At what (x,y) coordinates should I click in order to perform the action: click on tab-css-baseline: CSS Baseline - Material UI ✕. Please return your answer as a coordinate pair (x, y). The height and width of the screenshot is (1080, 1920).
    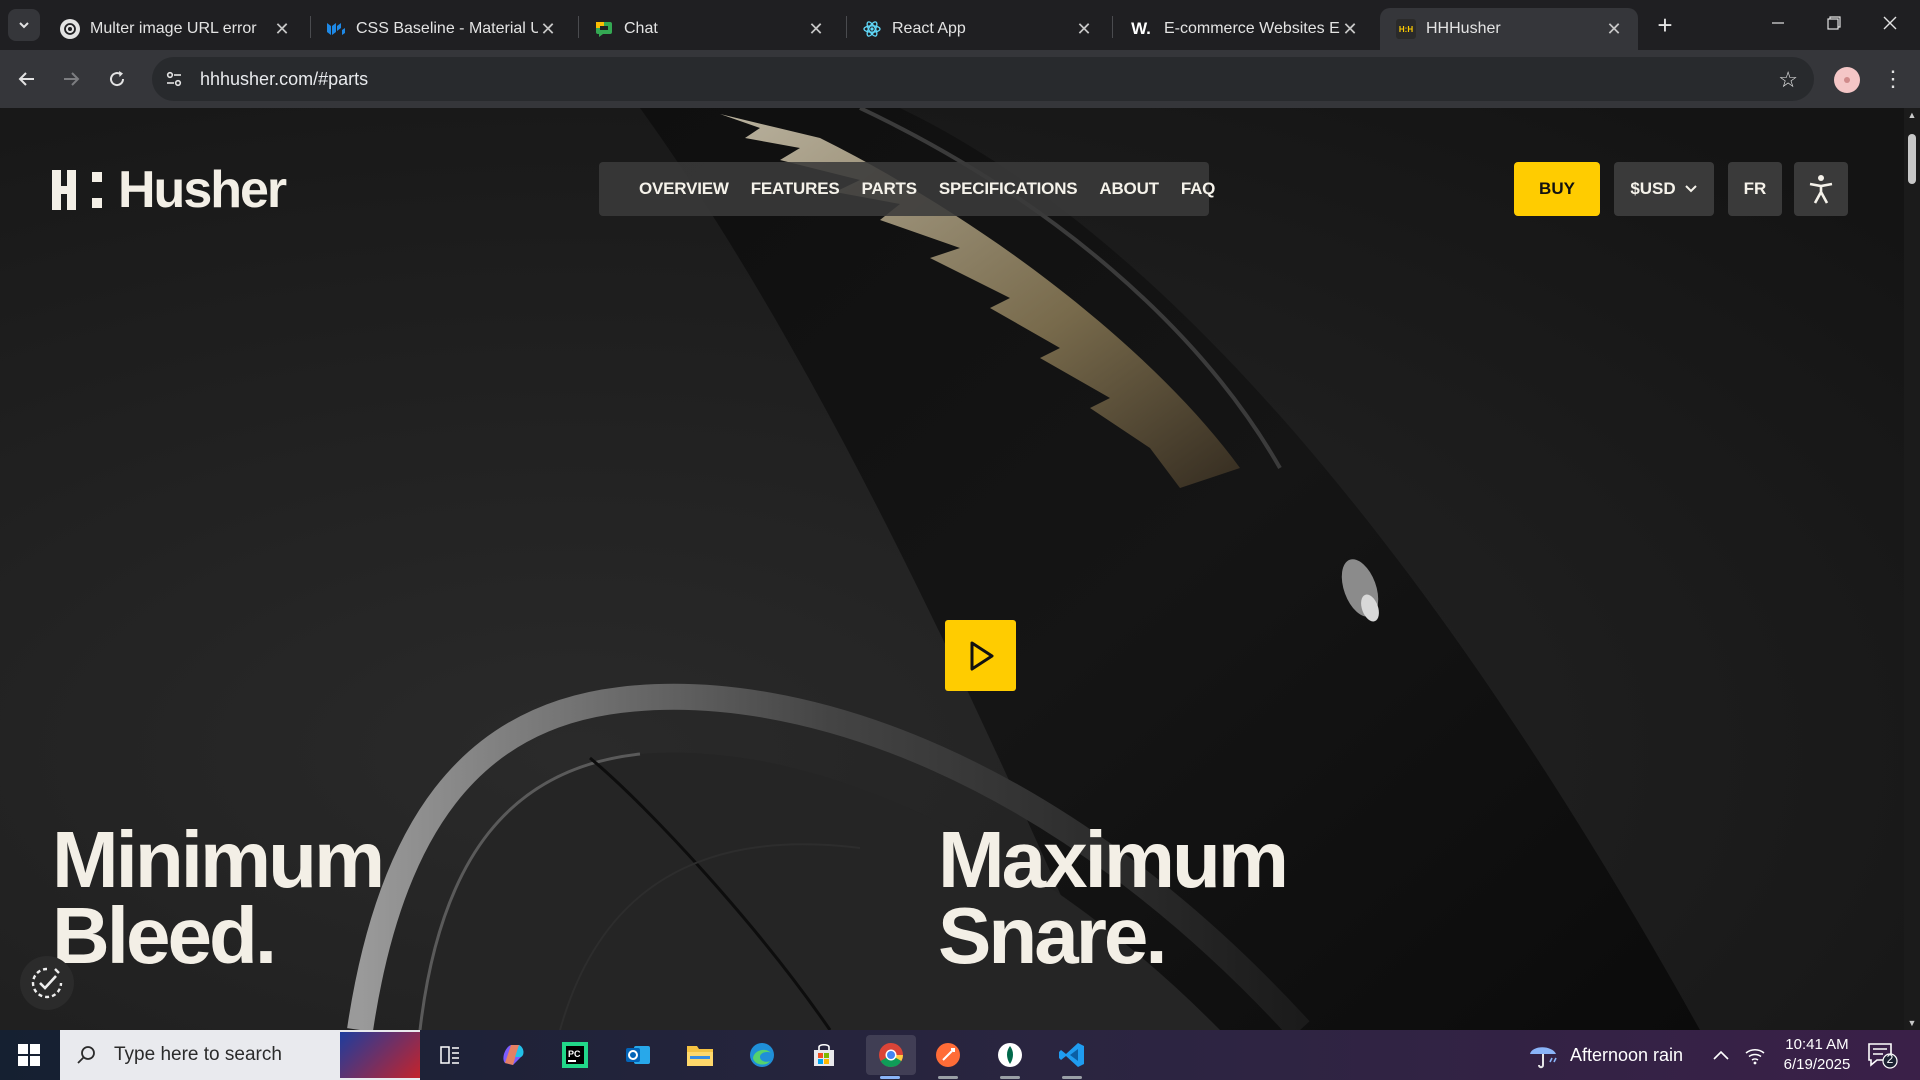
    Looking at the image, I should click on (441, 29).